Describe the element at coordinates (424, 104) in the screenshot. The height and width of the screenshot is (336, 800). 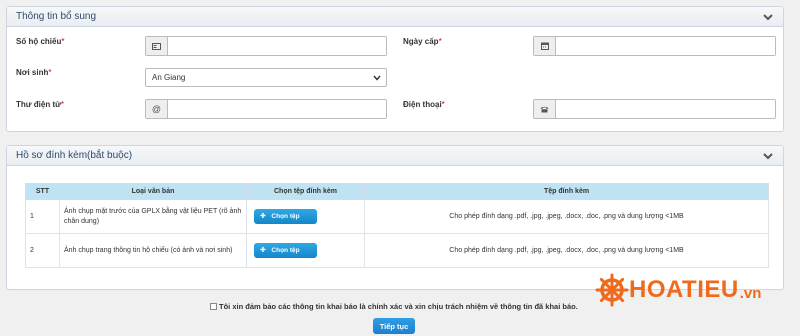
I see `phone-label: Điện thoại*` at that location.